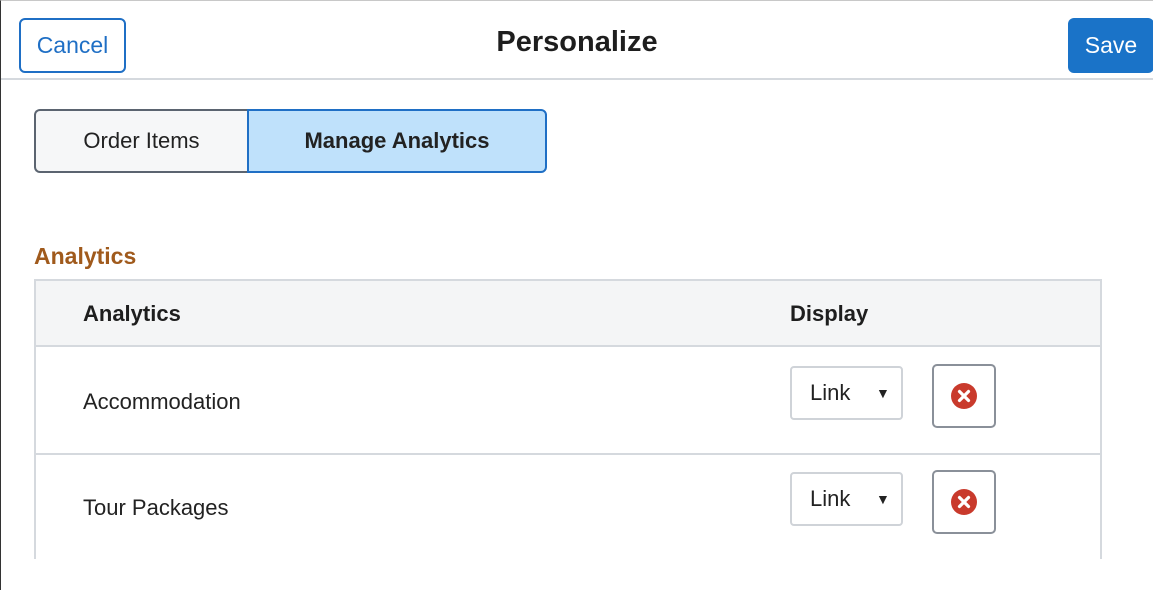 The image size is (1153, 590). I want to click on grid-header: Analytics Display, so click(568, 314).